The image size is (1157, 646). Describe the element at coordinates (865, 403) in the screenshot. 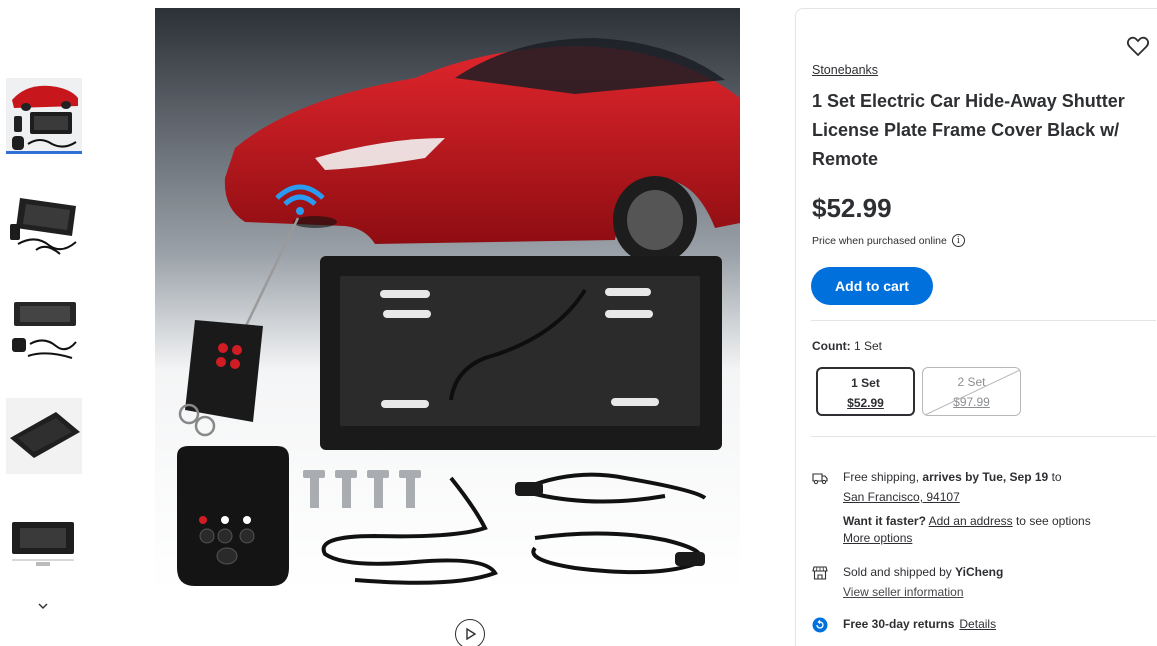

I see `option-price: $52.99` at that location.